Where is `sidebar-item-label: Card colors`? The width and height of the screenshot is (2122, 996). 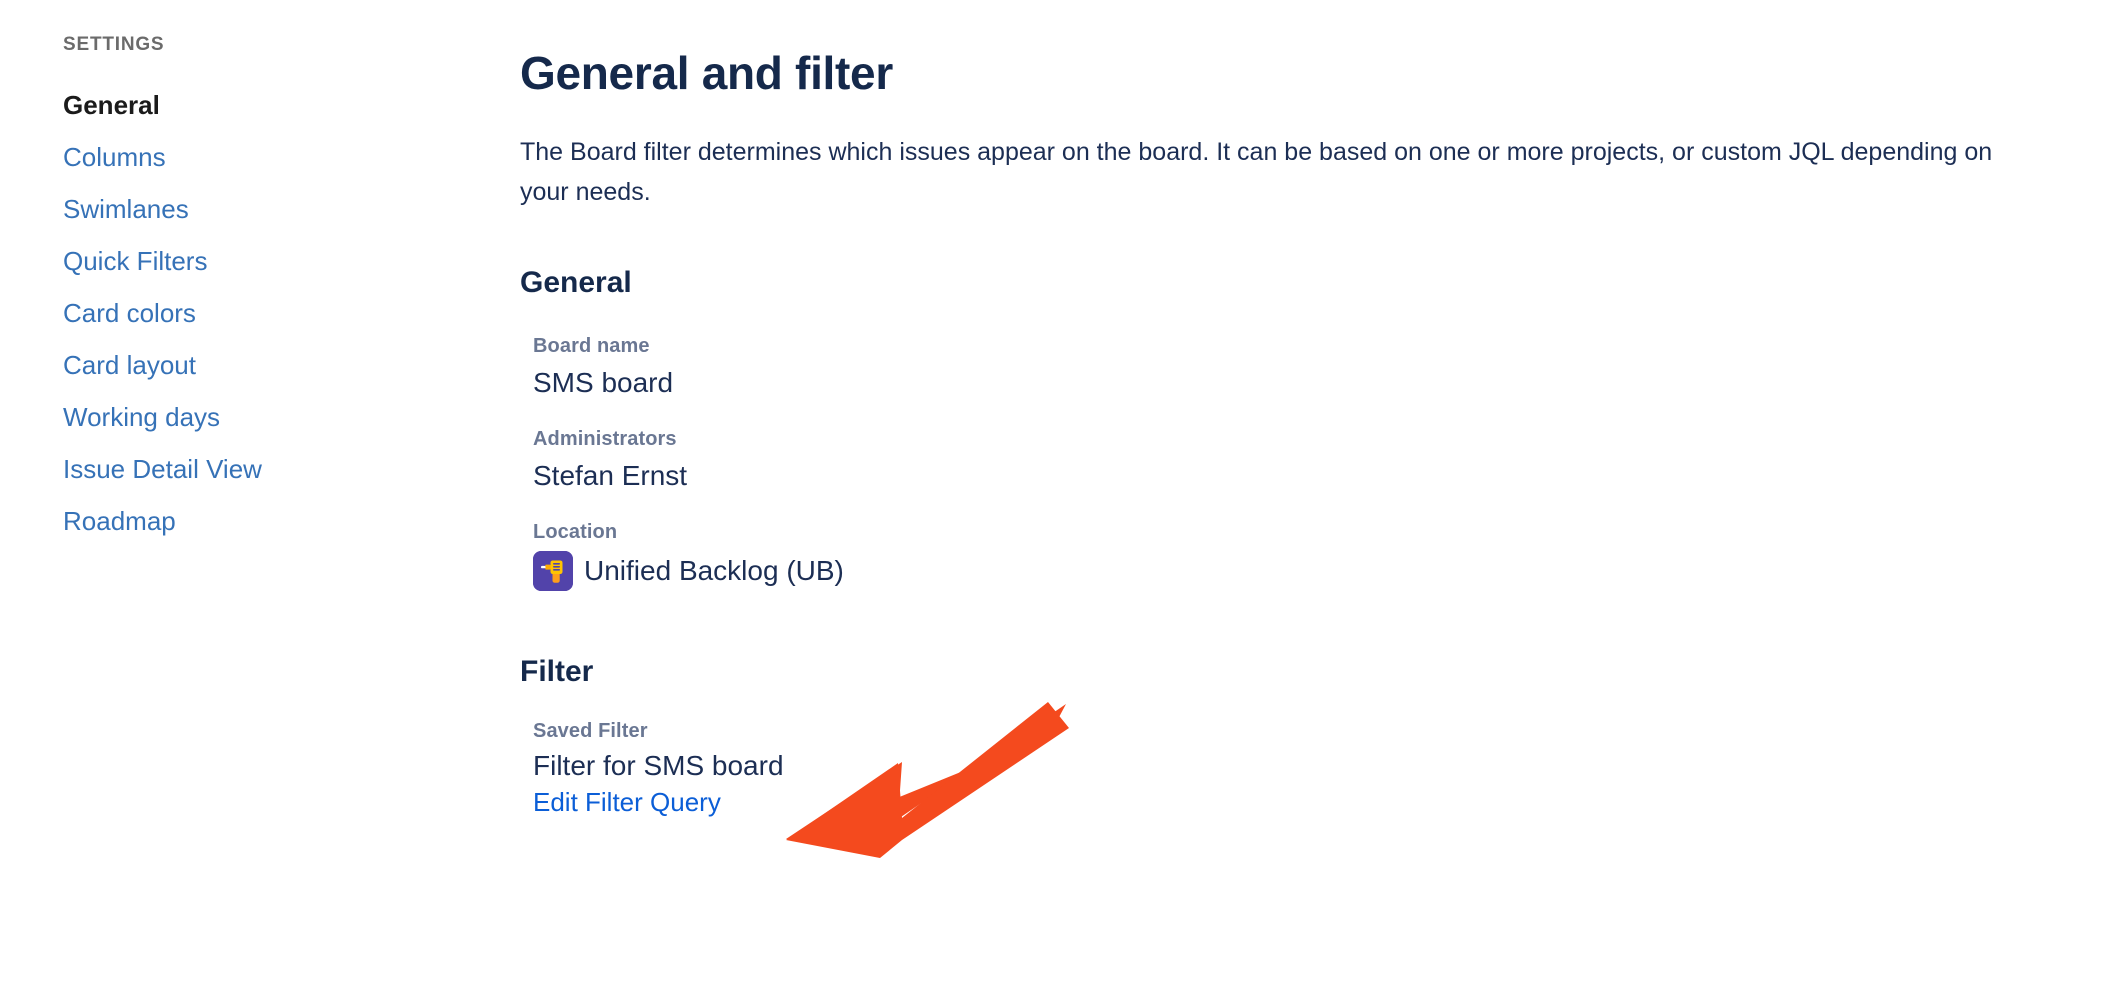
sidebar-item-label: Card colors is located at coordinates (129, 312).